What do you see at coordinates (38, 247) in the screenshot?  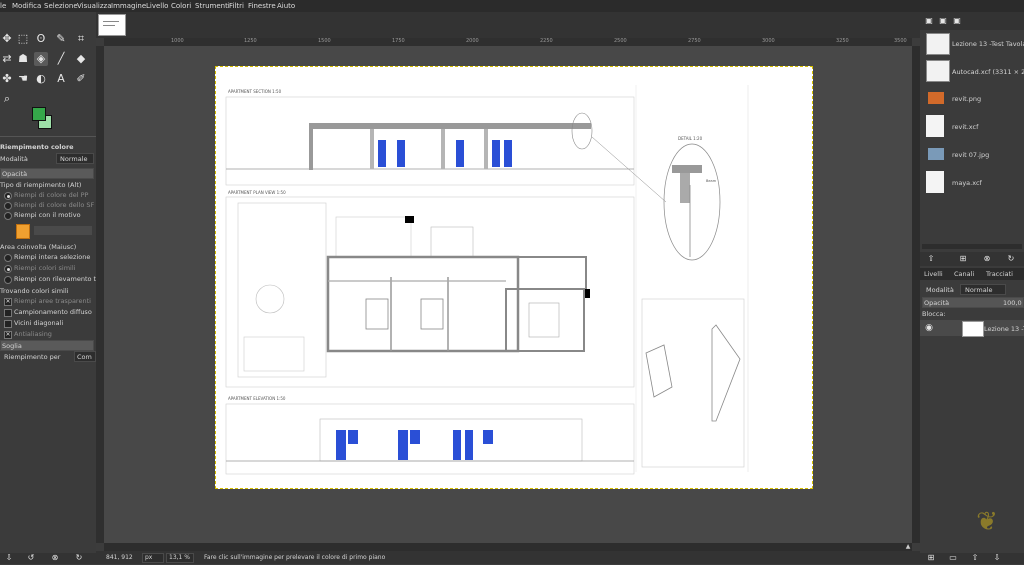 I see `area-label: Area coinvolta (Maiusc)` at bounding box center [38, 247].